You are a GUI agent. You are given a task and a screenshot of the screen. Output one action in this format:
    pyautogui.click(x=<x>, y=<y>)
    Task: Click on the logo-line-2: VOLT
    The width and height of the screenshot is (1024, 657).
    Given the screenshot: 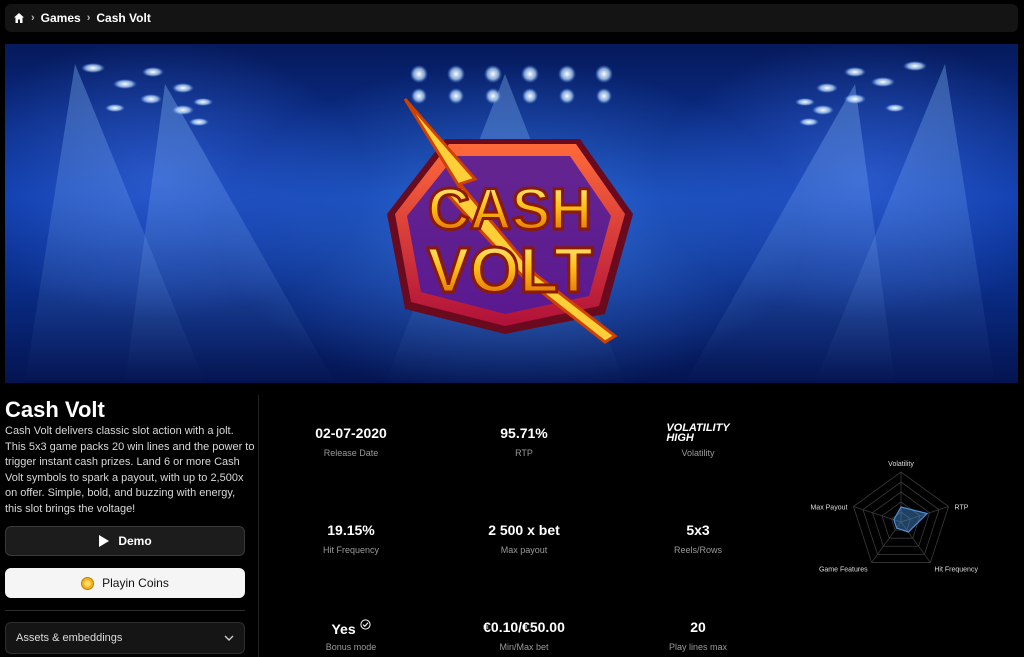 What is the action you would take?
    pyautogui.click(x=510, y=270)
    